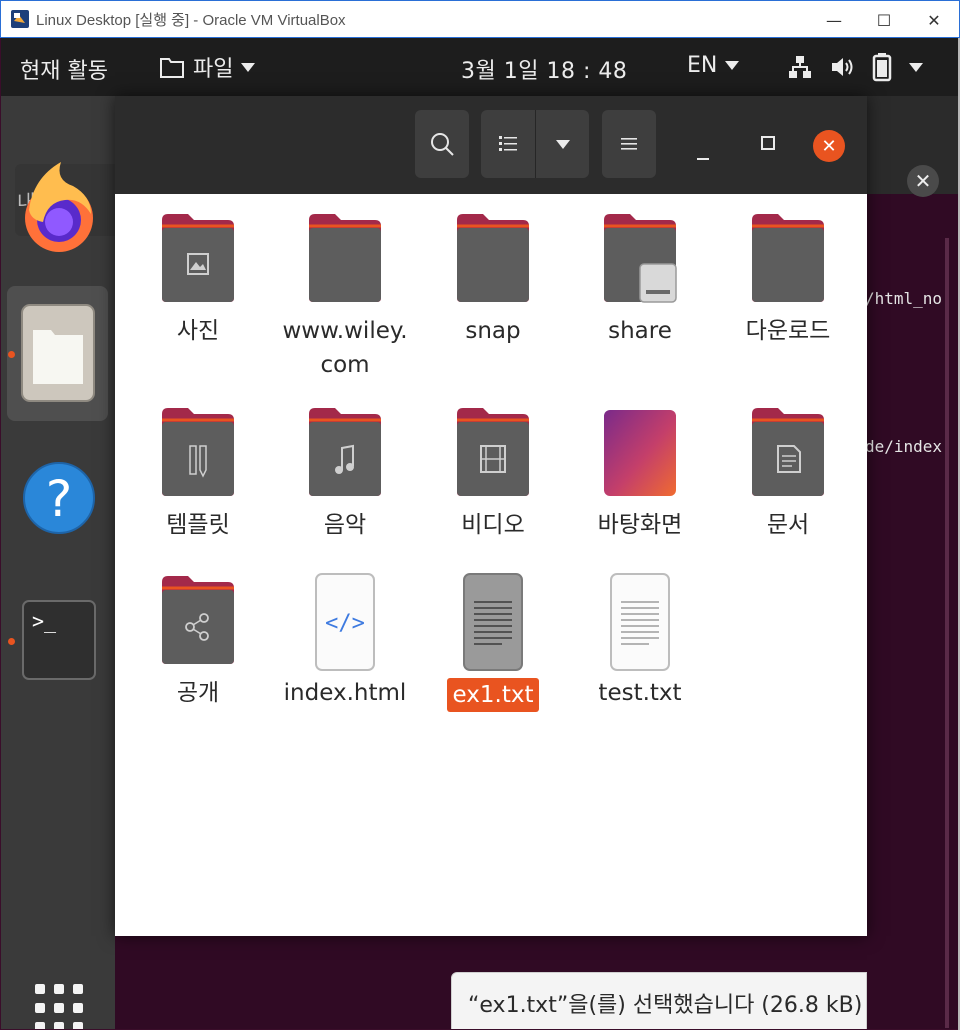 Image resolution: width=960 pixels, height=1030 pixels. Describe the element at coordinates (800, 67) in the screenshot. I see `network-icon` at that location.